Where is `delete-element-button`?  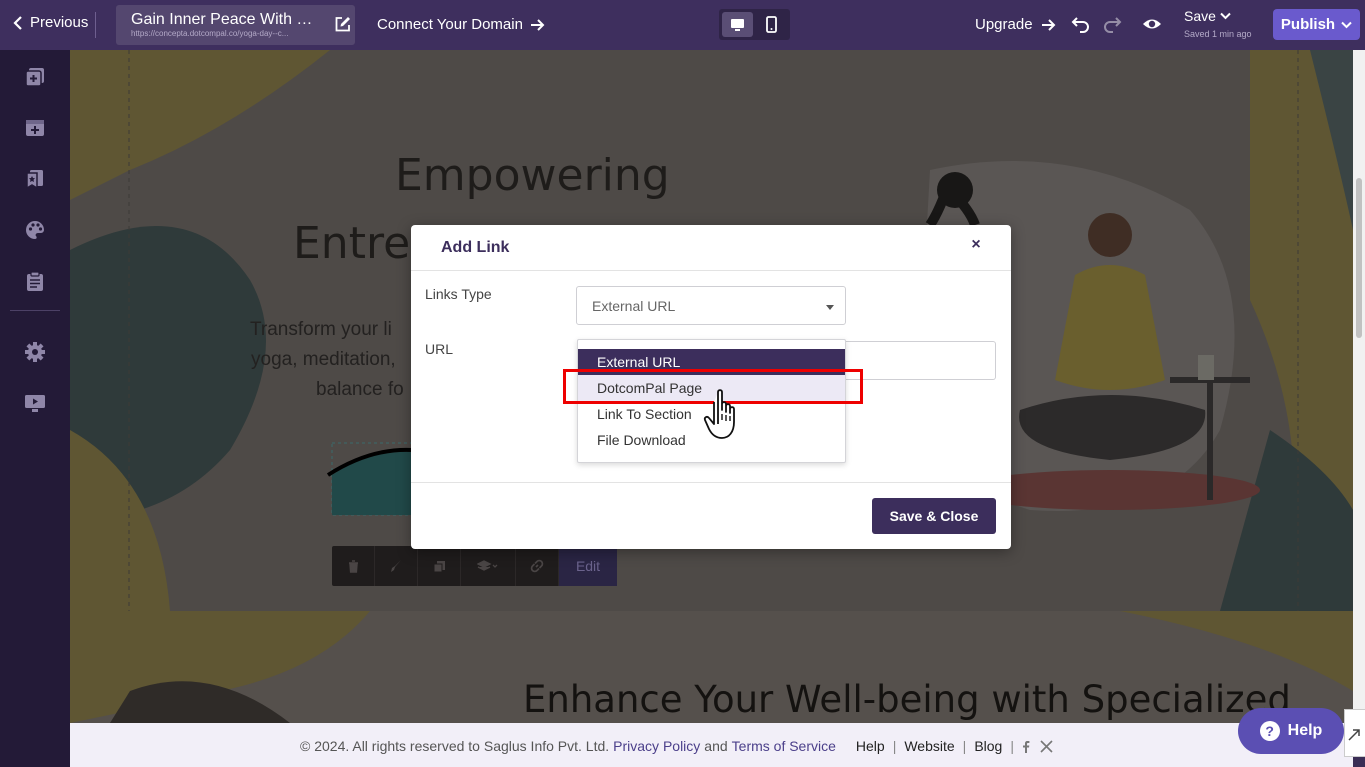
delete-element-button is located at coordinates (353, 566).